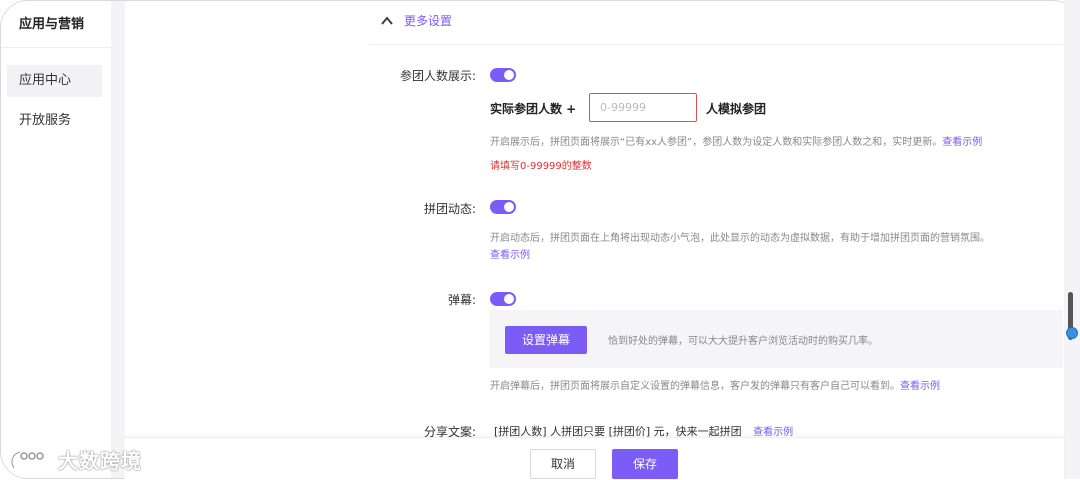 This screenshot has width=1080, height=480. What do you see at coordinates (743, 341) in the screenshot?
I see `danmu-hint: 恰到好处的弹幕，可以大大提升客户浏览活动时的购买几率。` at bounding box center [743, 341].